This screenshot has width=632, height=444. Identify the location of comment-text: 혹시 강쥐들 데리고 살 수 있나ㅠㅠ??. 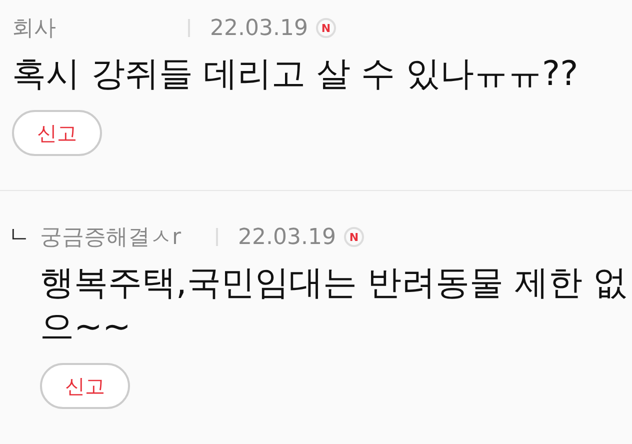
(296, 74).